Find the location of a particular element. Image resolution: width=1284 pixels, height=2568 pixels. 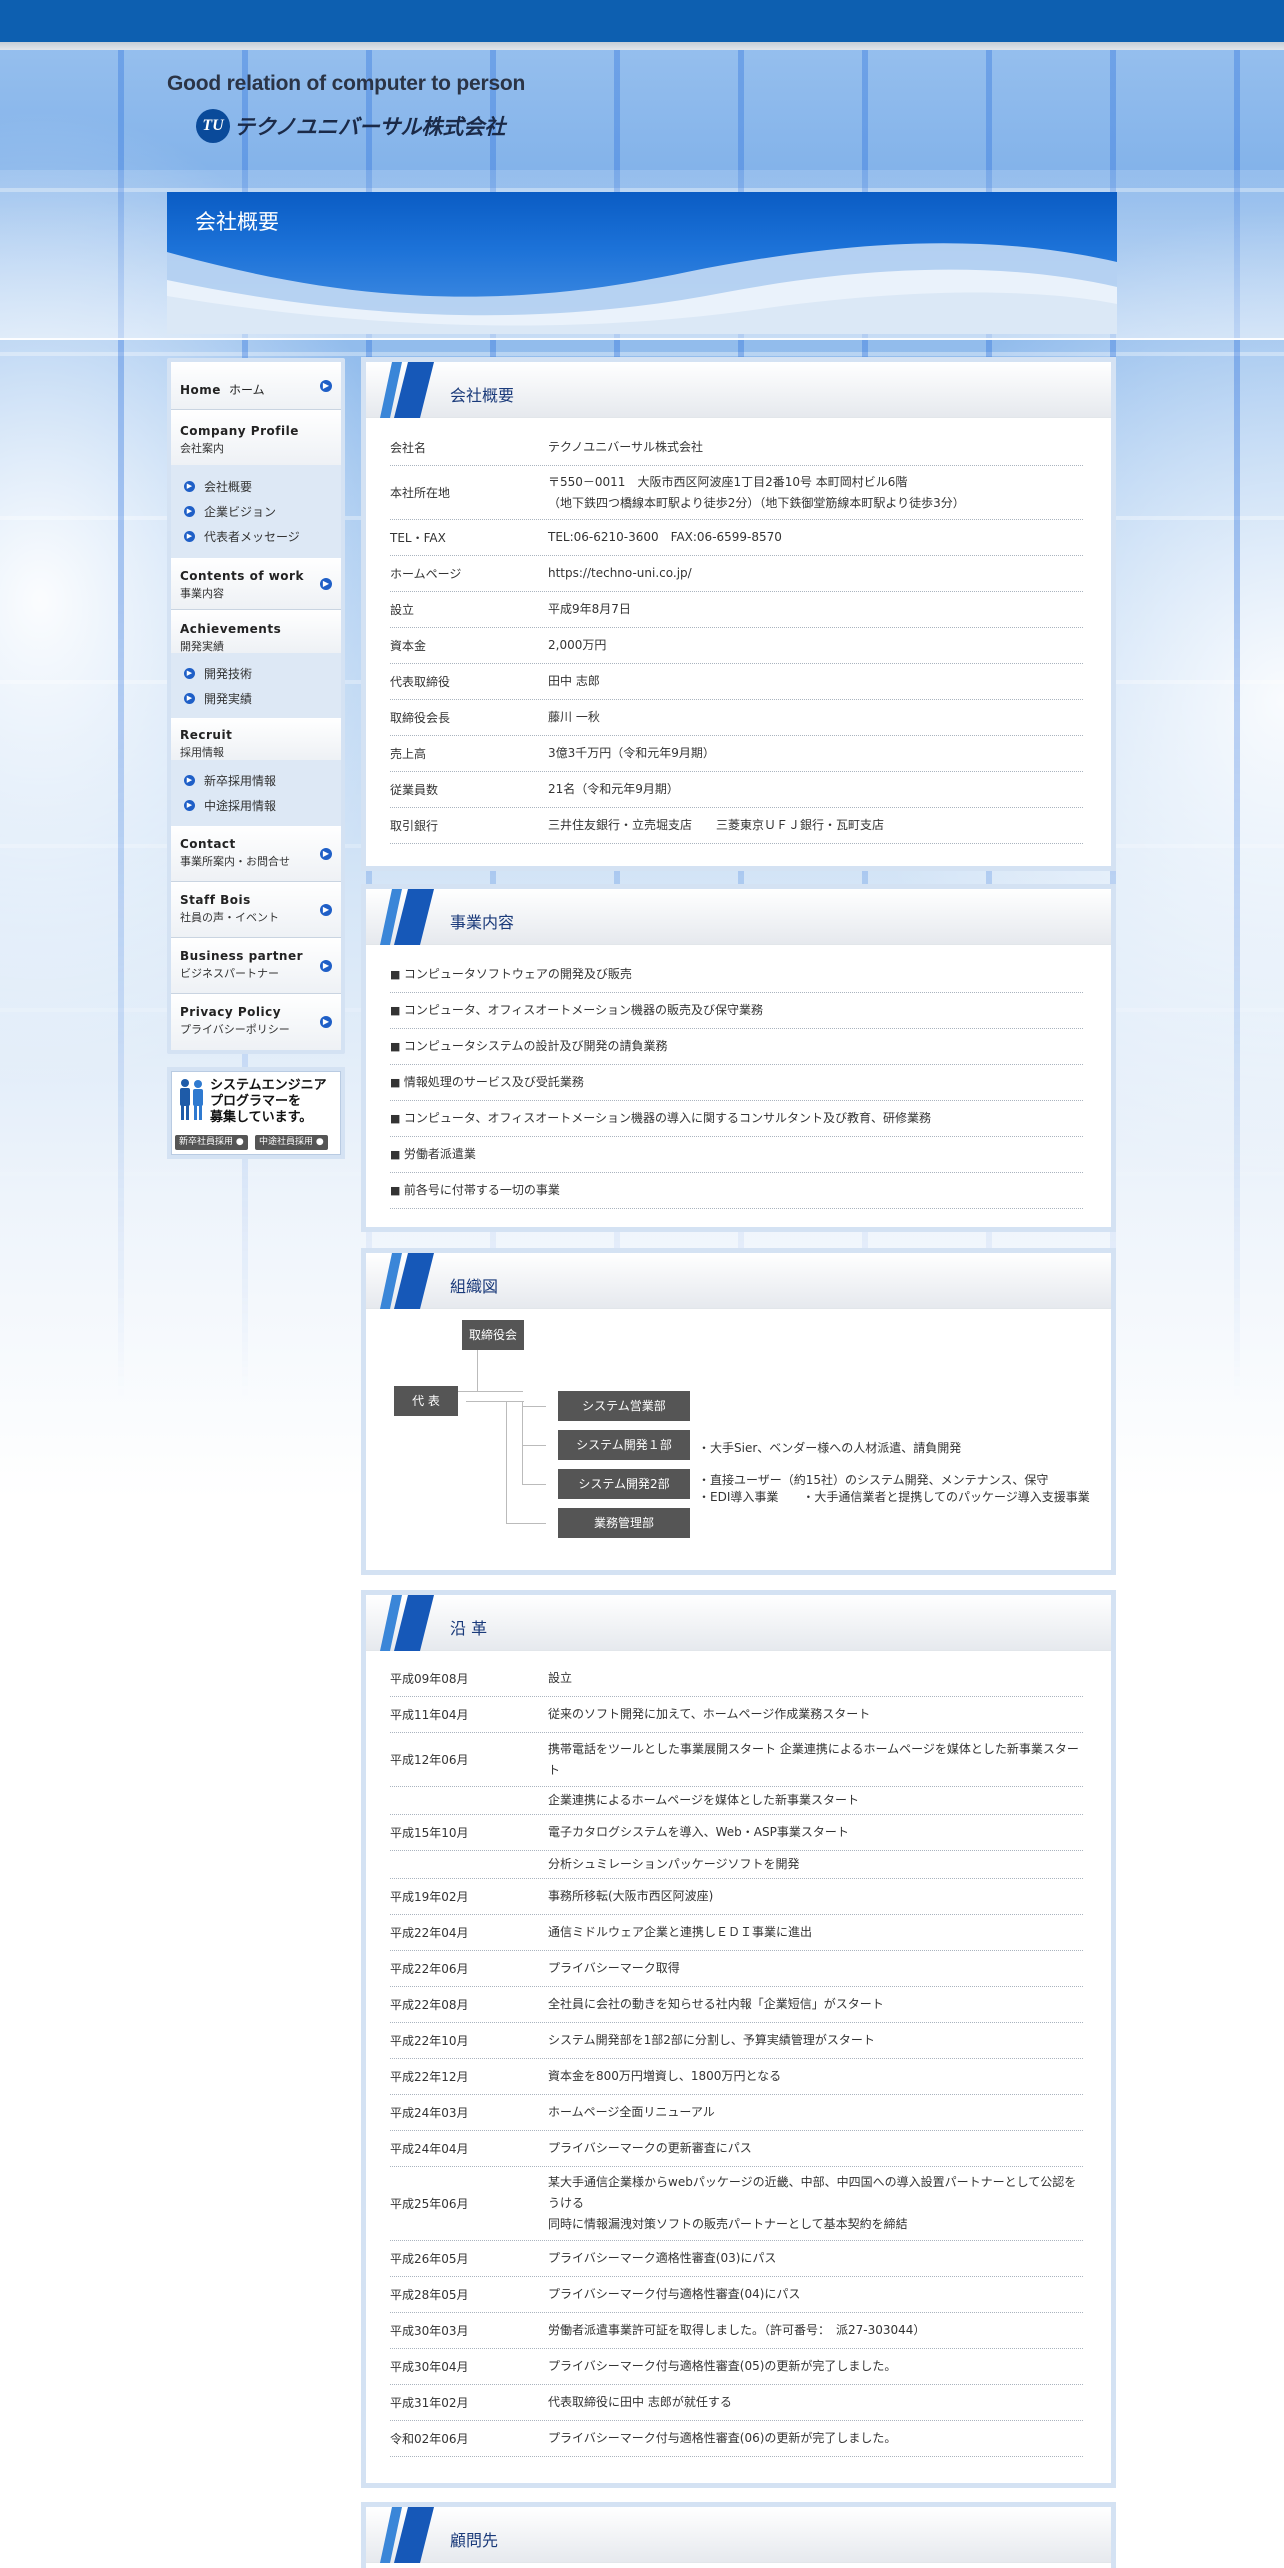

row-value: 田中 志郎 is located at coordinates (574, 681).